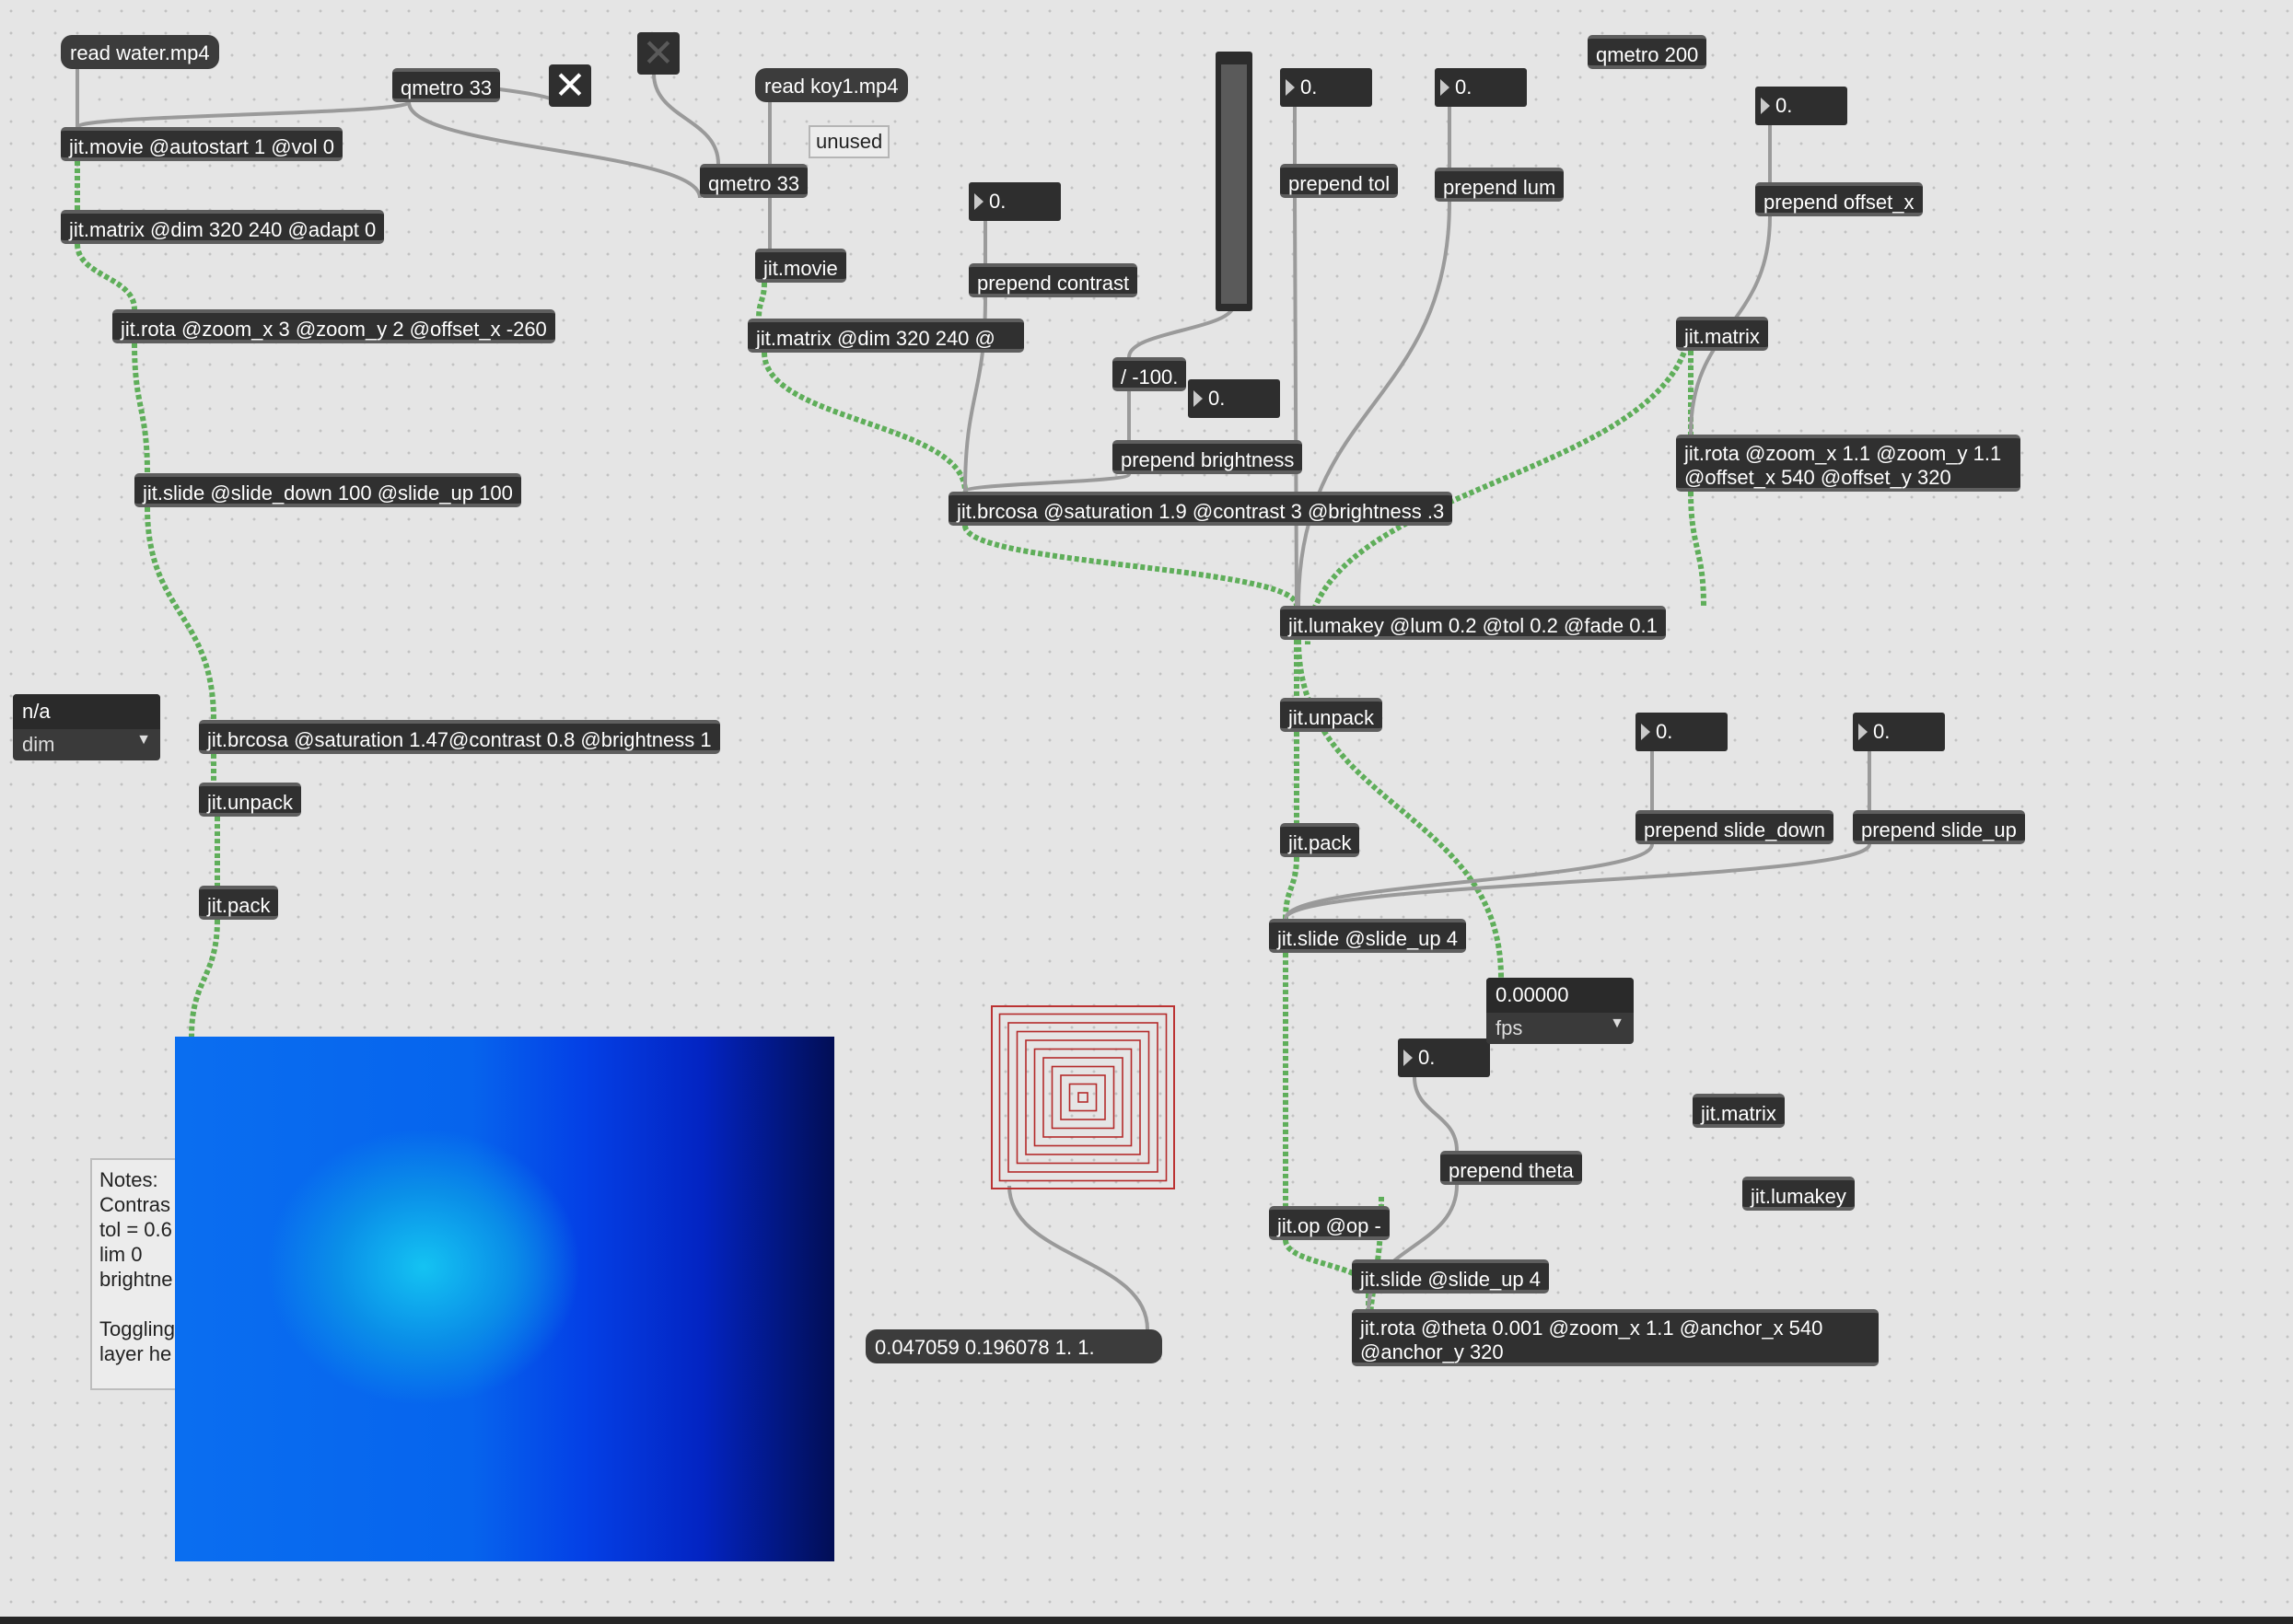 This screenshot has width=2293, height=1624. What do you see at coordinates (505, 1299) in the screenshot?
I see `jit-pwindow-video` at bounding box center [505, 1299].